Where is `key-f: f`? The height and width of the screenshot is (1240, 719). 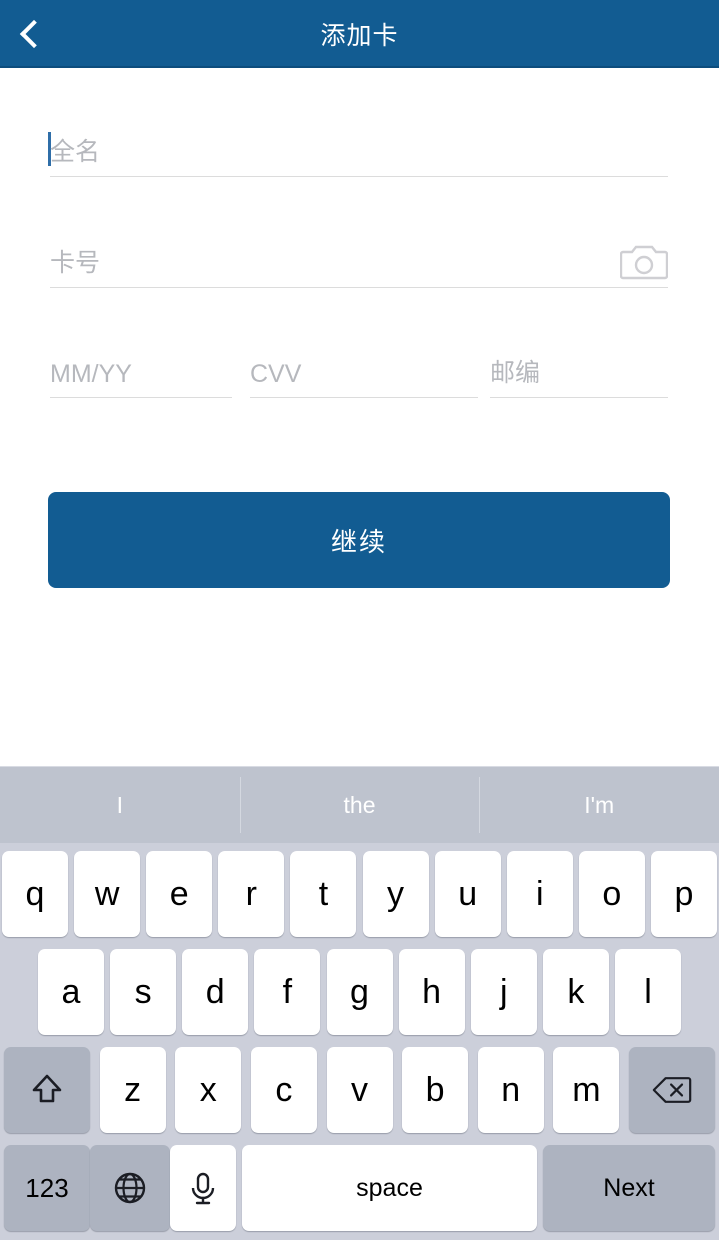 key-f: f is located at coordinates (287, 992).